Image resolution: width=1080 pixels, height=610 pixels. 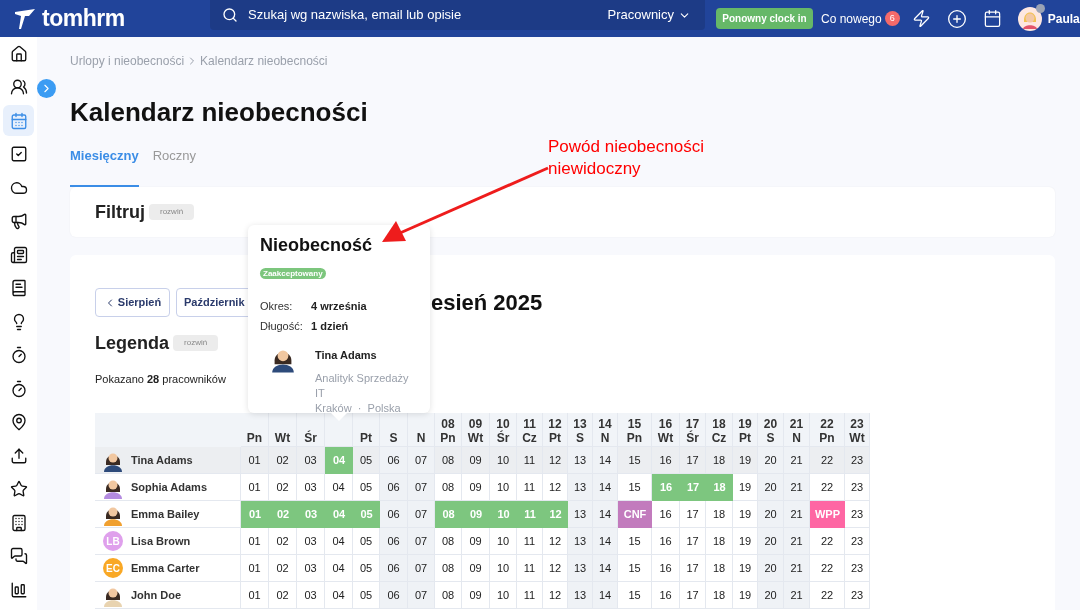 What do you see at coordinates (132, 343) in the screenshot?
I see `legend-title: Legenda` at bounding box center [132, 343].